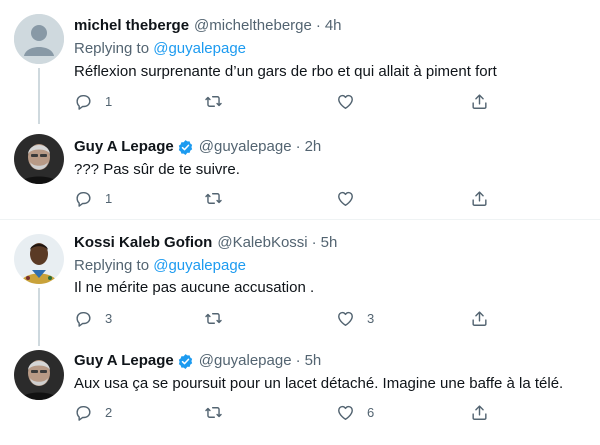 The height and width of the screenshot is (445, 600). I want to click on author-name: michel theberge, so click(131, 26).